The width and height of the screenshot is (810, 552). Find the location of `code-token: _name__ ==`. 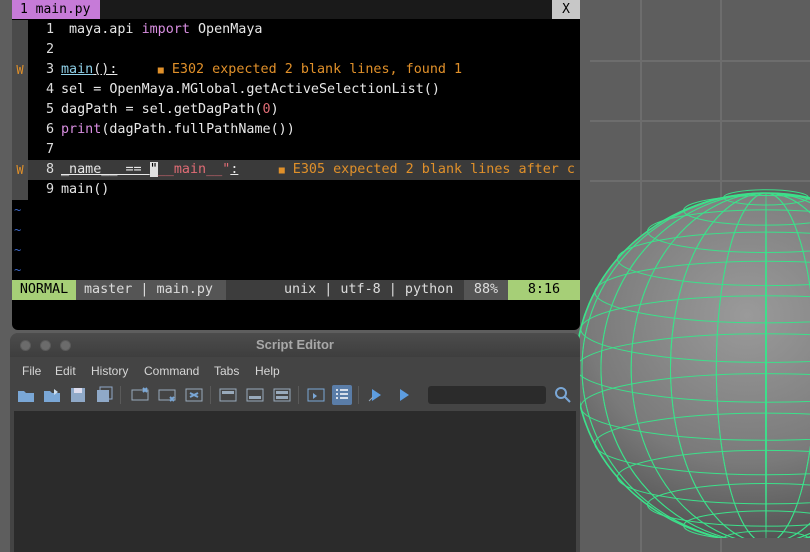

code-token: _name__ == is located at coordinates (105, 169).